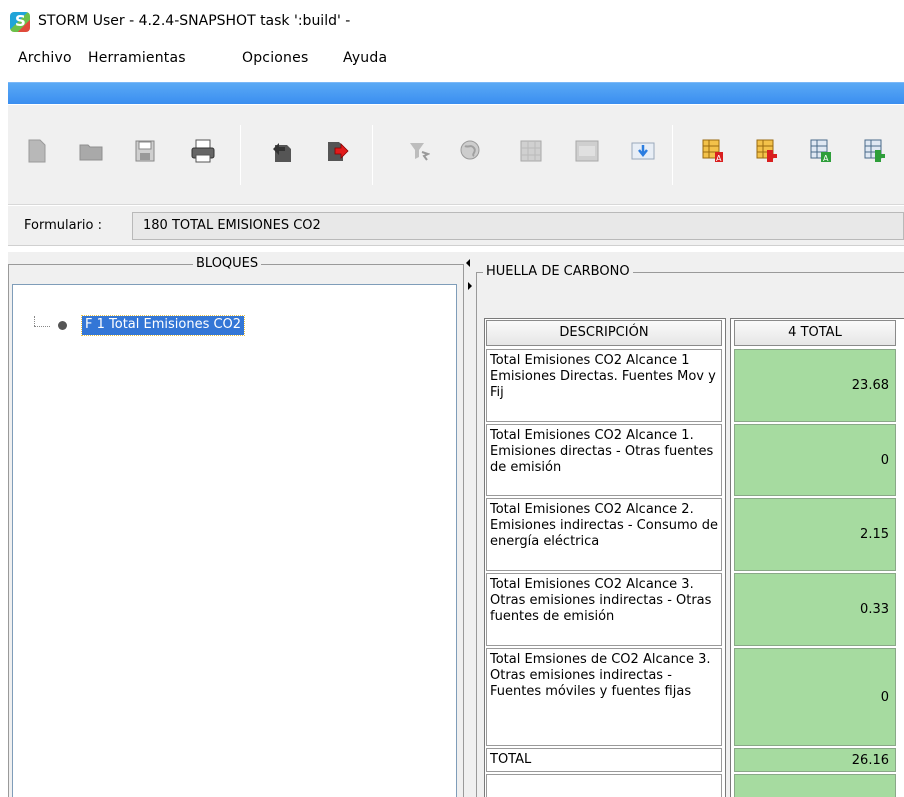 The height and width of the screenshot is (797, 904). What do you see at coordinates (604, 760) in the screenshot?
I see `total-row-label: TOTAL` at bounding box center [604, 760].